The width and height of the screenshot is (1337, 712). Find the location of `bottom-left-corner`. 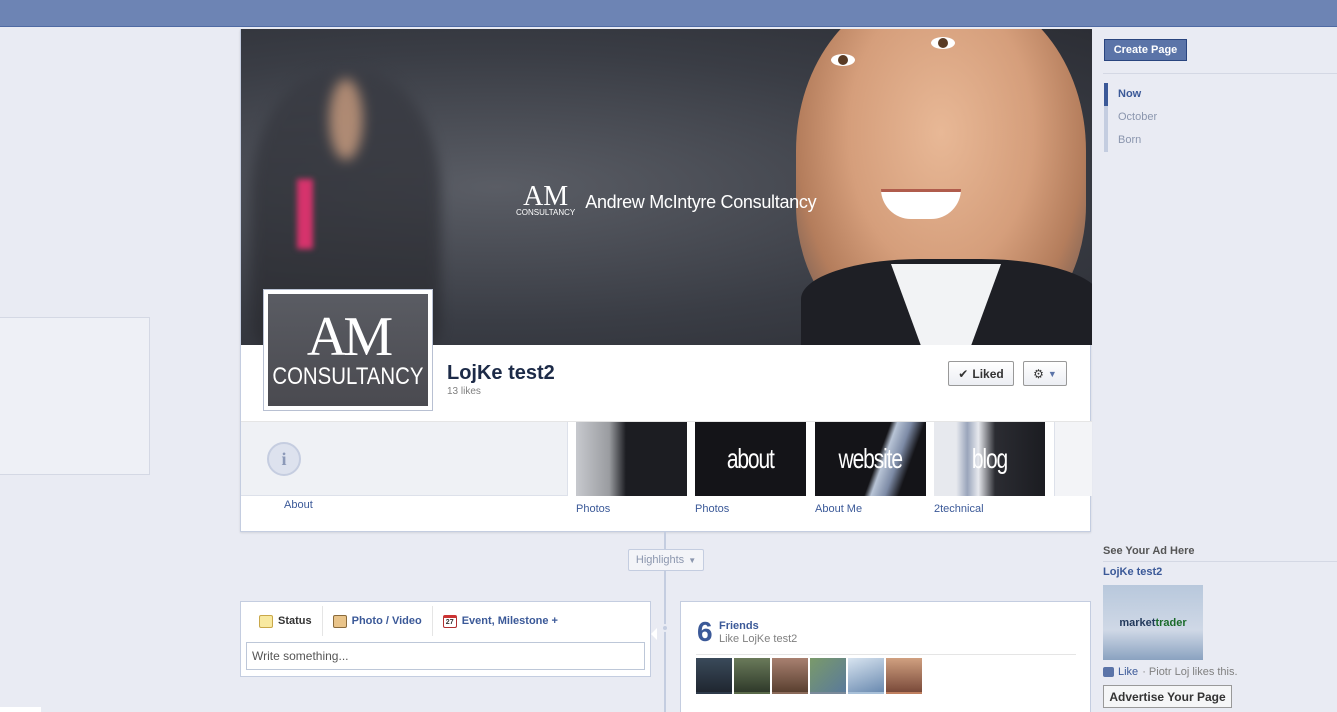

bottom-left-corner is located at coordinates (20, 709).